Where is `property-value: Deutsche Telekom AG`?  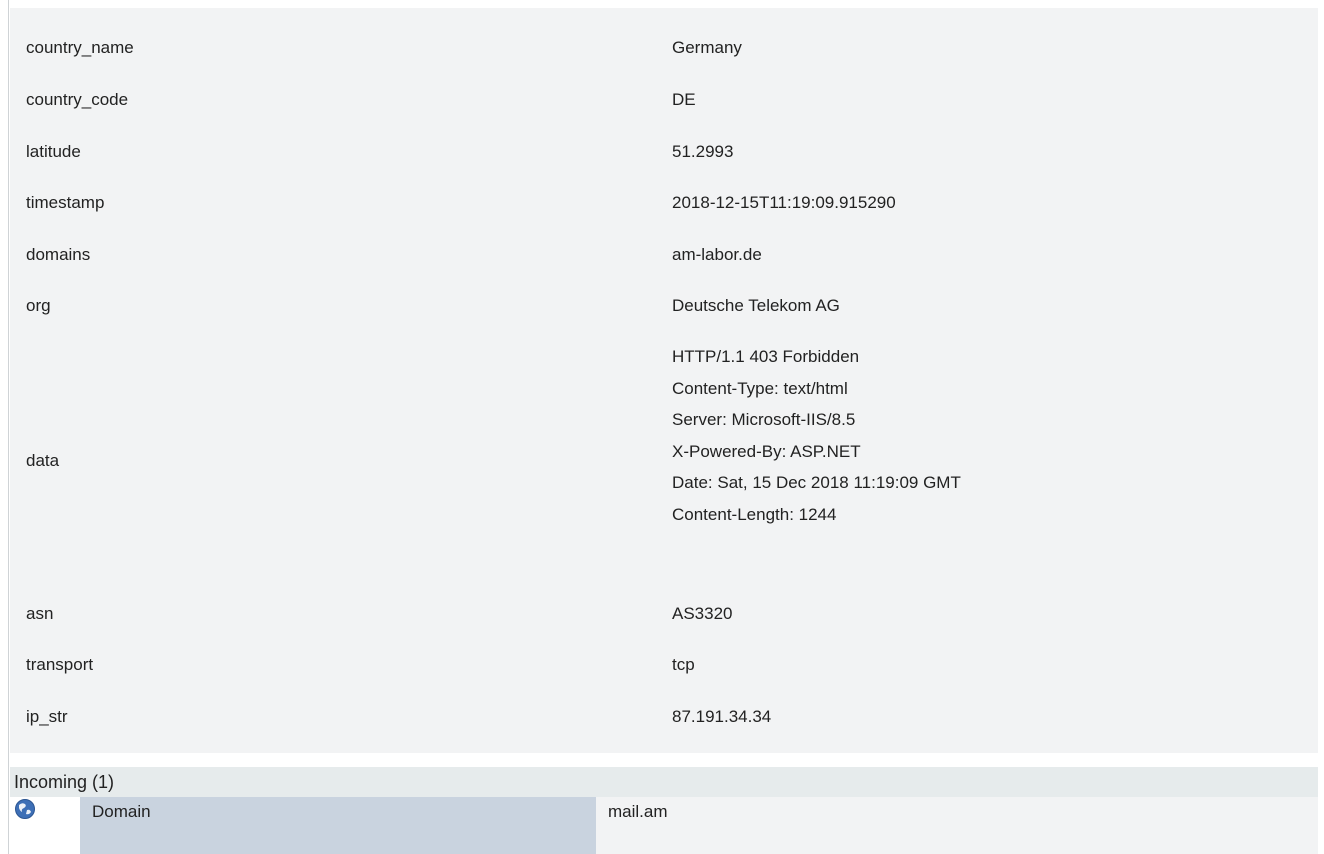
property-value: Deutsche Telekom AG is located at coordinates (756, 305).